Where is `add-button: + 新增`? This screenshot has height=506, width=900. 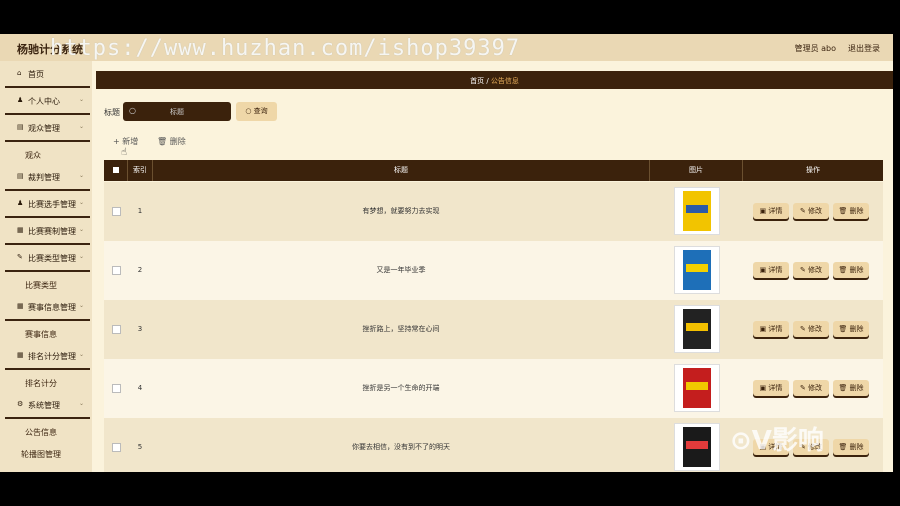
add-button: + 新增 is located at coordinates (125, 141).